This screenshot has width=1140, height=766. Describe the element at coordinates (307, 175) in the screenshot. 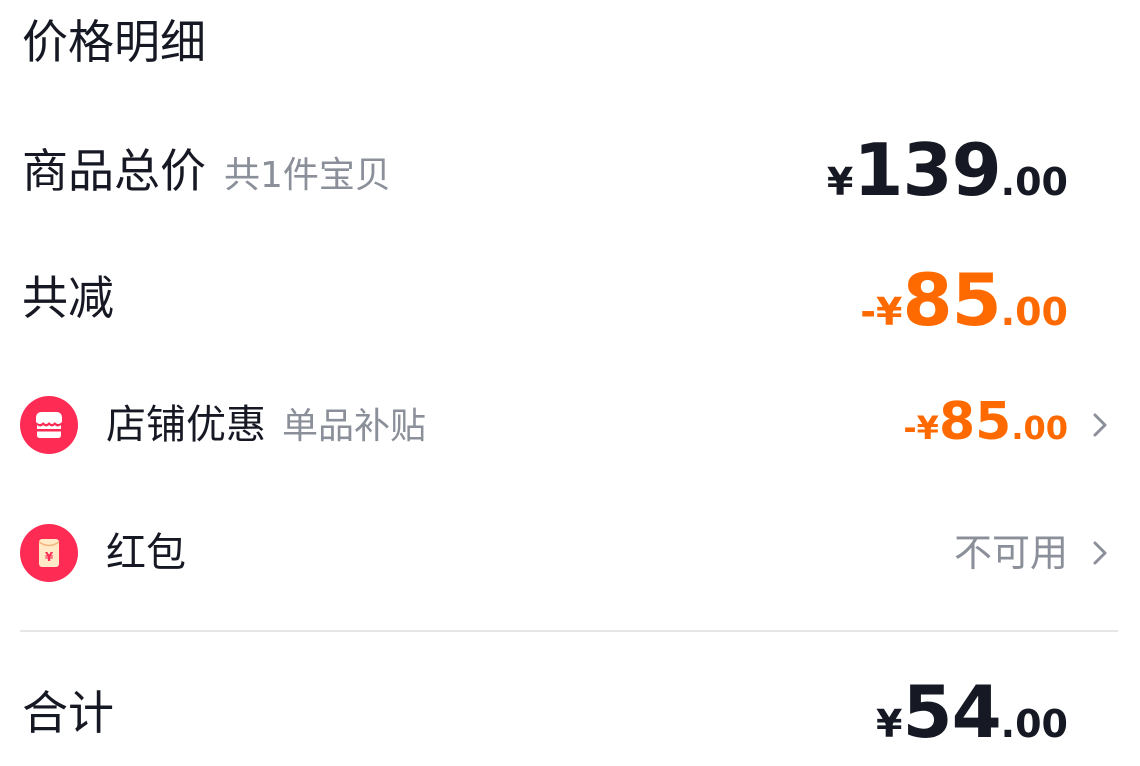

I see `goods-count-text: 共1件宝贝` at that location.